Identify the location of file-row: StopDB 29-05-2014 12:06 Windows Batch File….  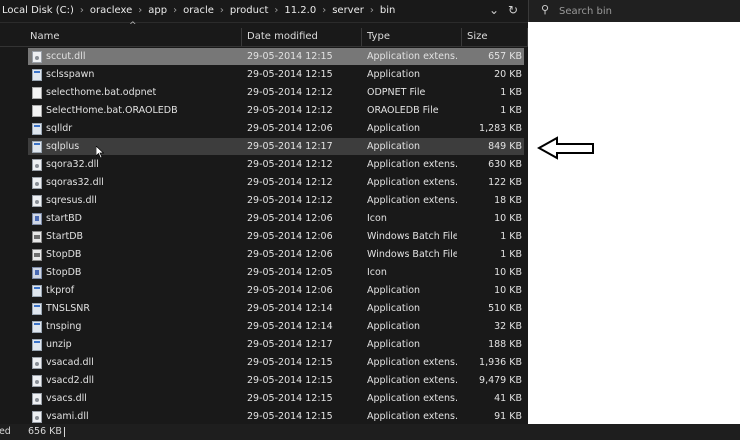
(276, 254).